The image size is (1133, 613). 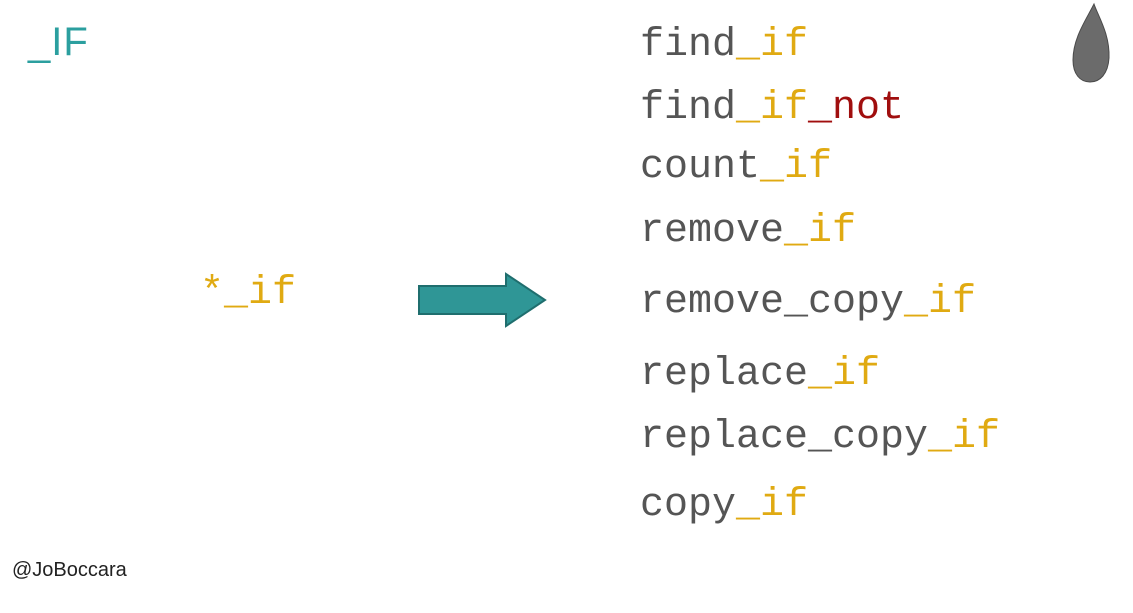 I want to click on drop-shape-icon, so click(x=1091, y=42).